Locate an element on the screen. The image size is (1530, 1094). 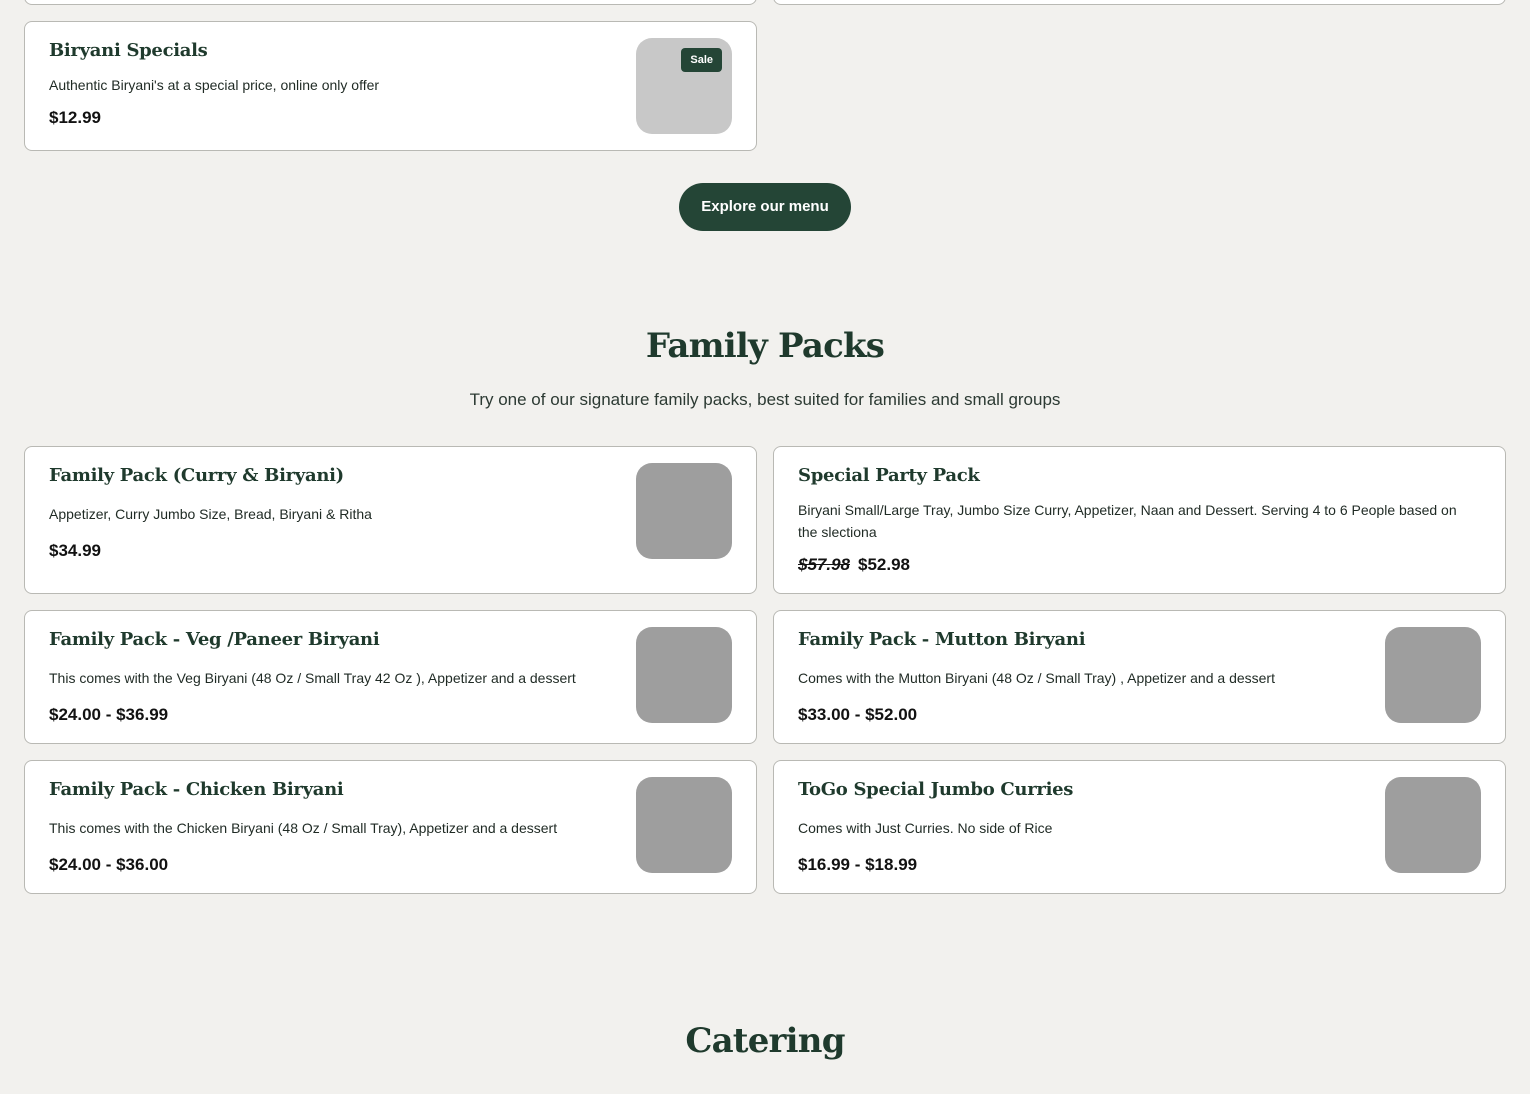
menu-card-title: Biryani Specials is located at coordinates (128, 50).